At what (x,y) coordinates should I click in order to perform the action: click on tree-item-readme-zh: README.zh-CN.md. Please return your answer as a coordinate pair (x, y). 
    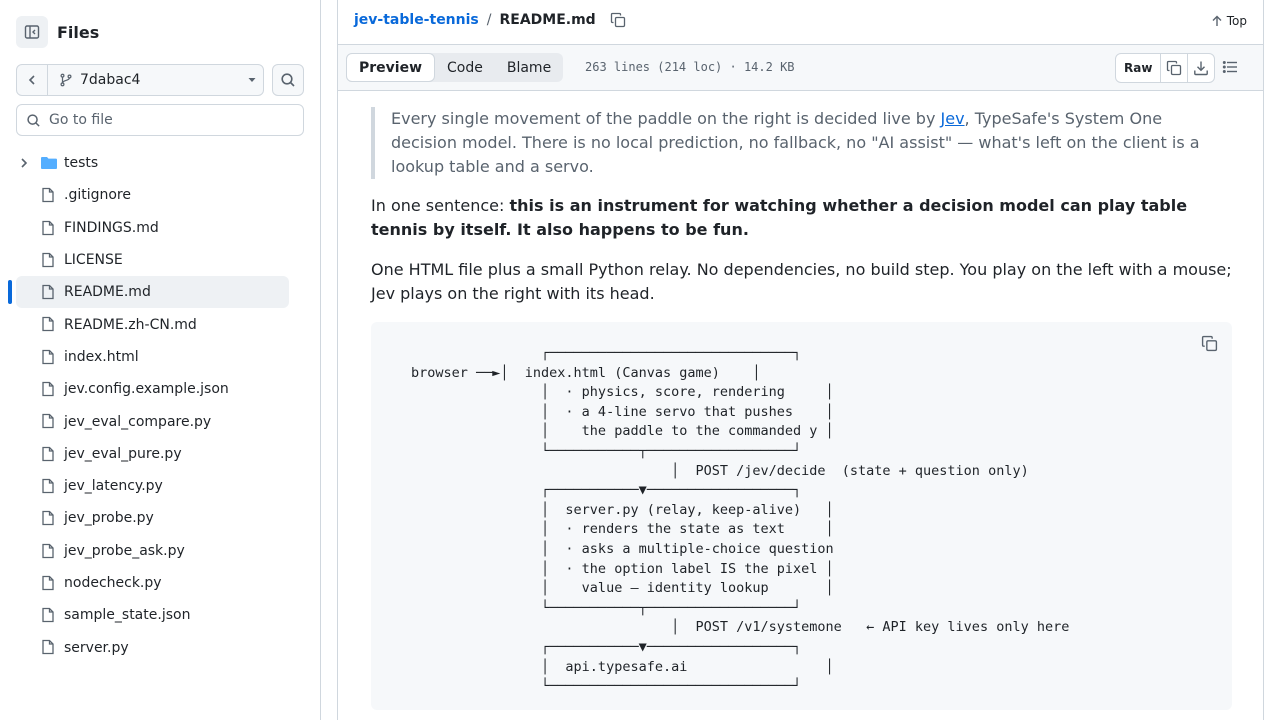
    Looking at the image, I should click on (160, 324).